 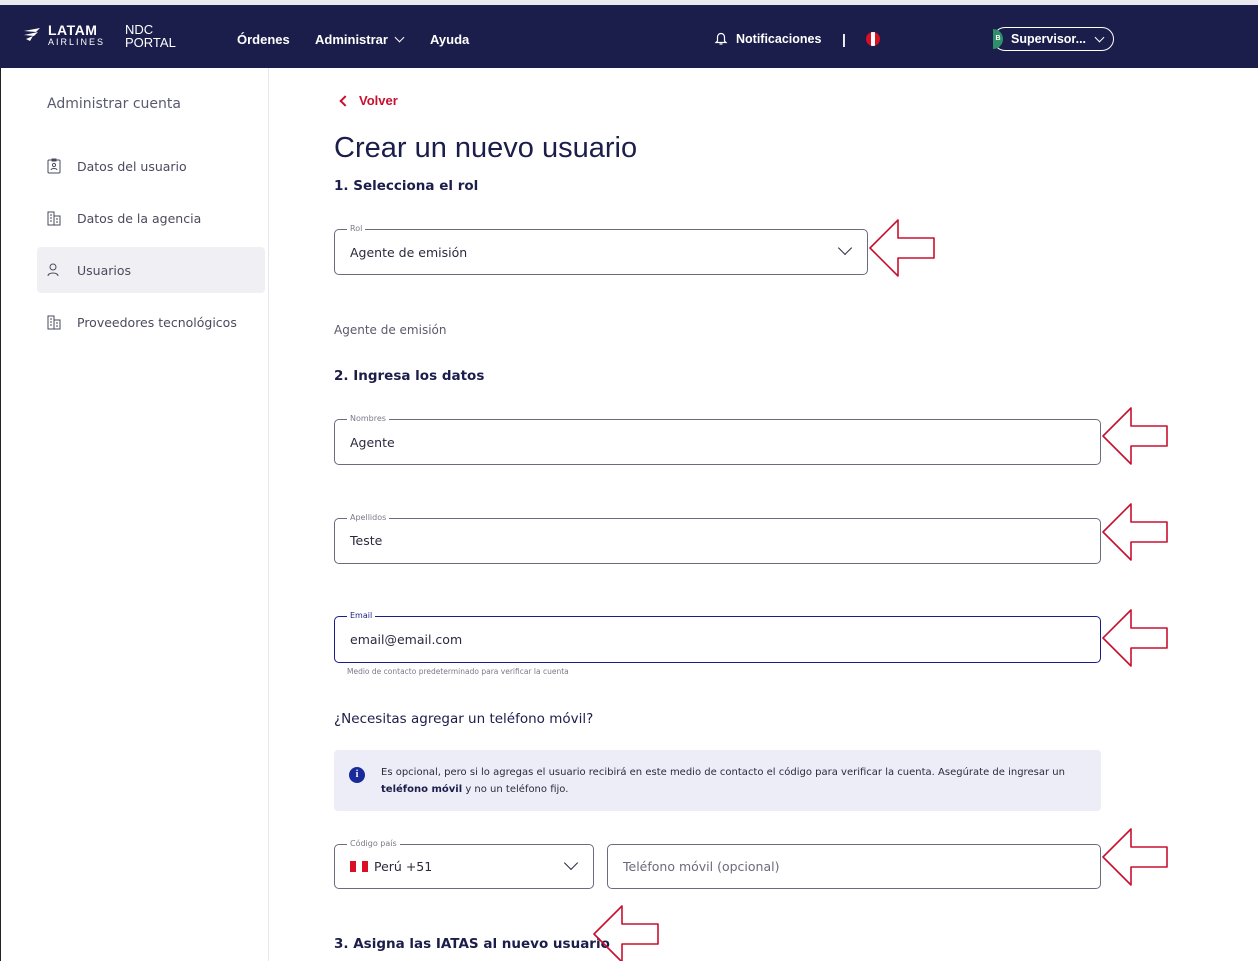 What do you see at coordinates (779, 39) in the screenshot?
I see `notifications-label: Notificaciones` at bounding box center [779, 39].